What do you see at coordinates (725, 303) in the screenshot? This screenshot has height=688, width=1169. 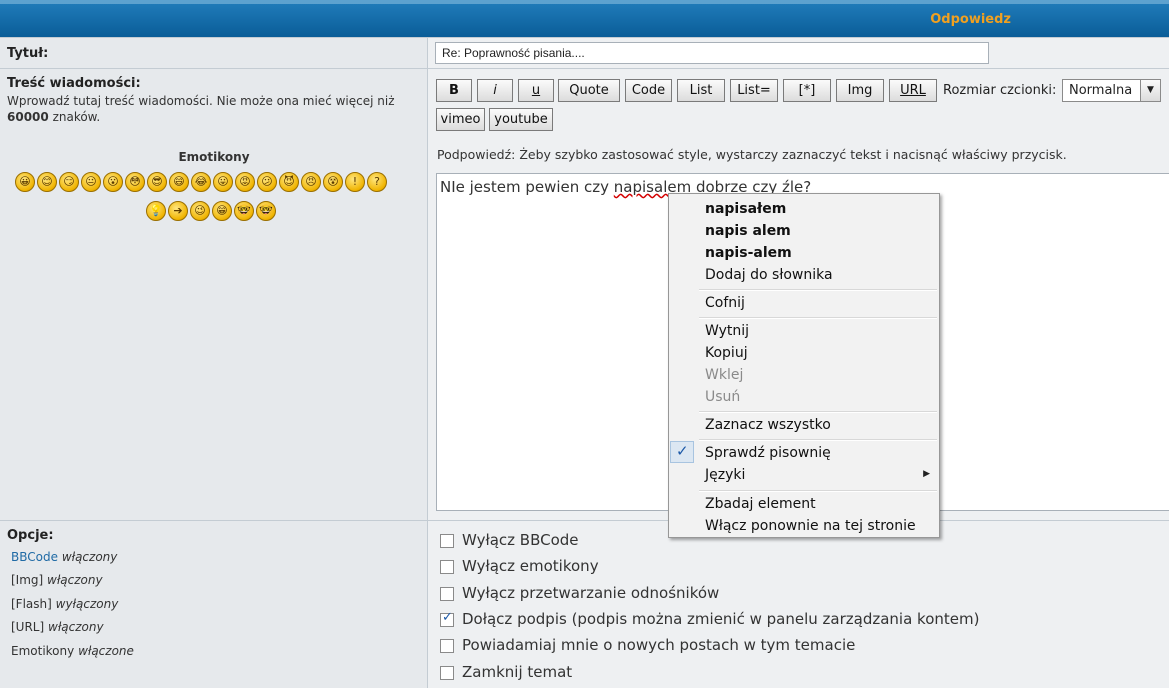 I see `menu-item-undo: Cofnij` at bounding box center [725, 303].